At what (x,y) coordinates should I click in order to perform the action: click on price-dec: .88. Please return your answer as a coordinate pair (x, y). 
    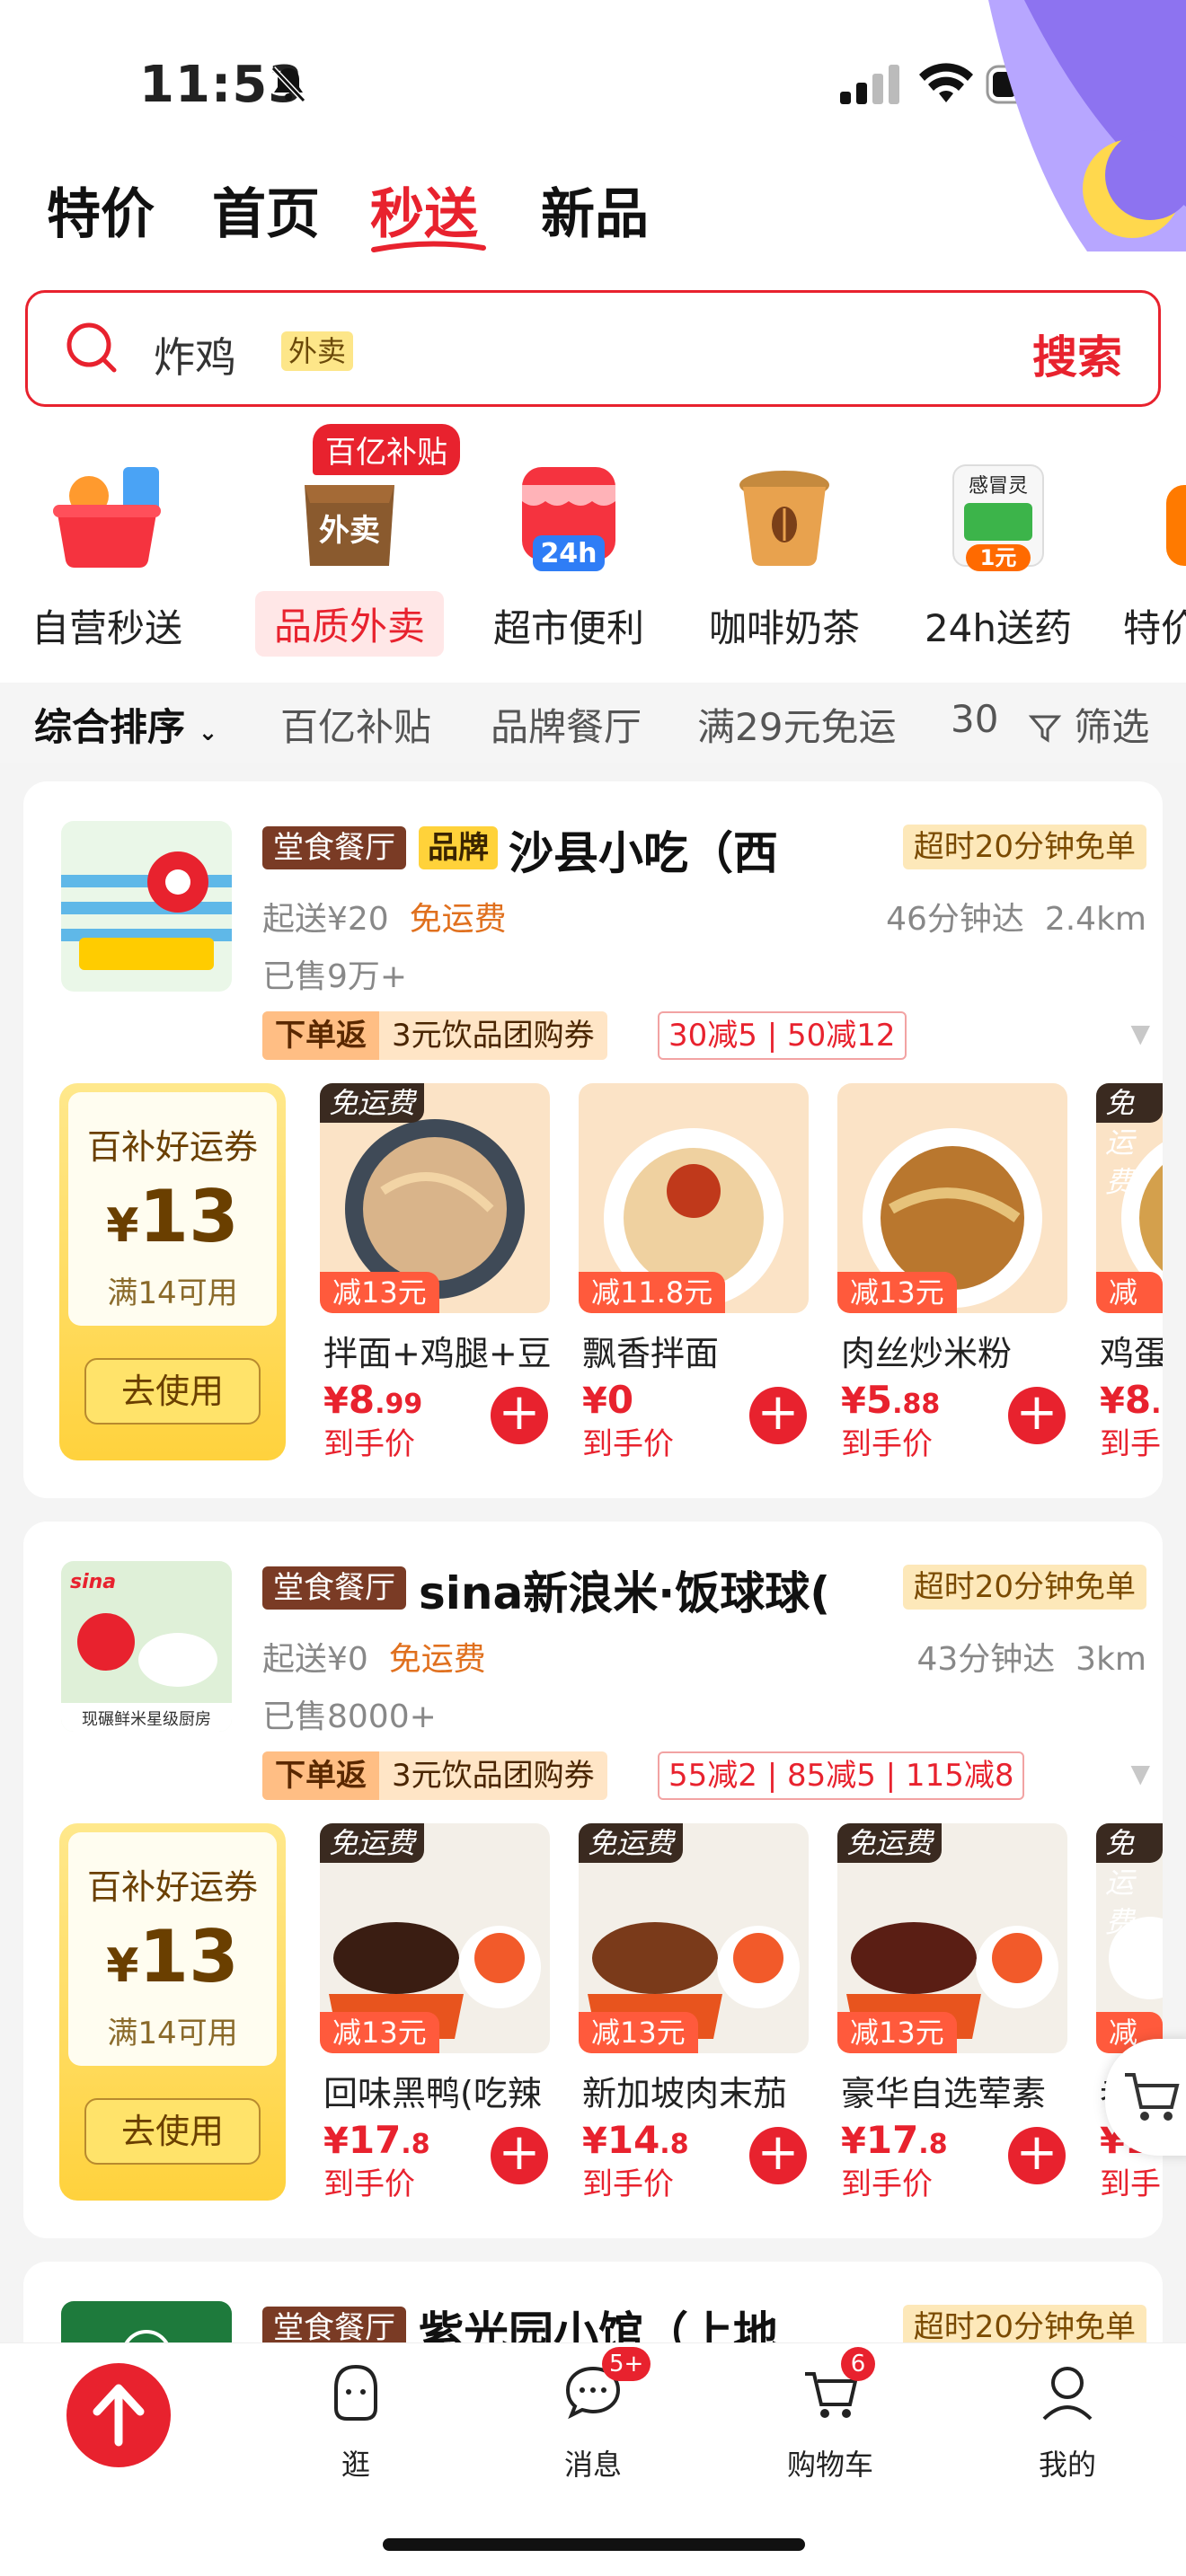
    Looking at the image, I should click on (916, 1404).